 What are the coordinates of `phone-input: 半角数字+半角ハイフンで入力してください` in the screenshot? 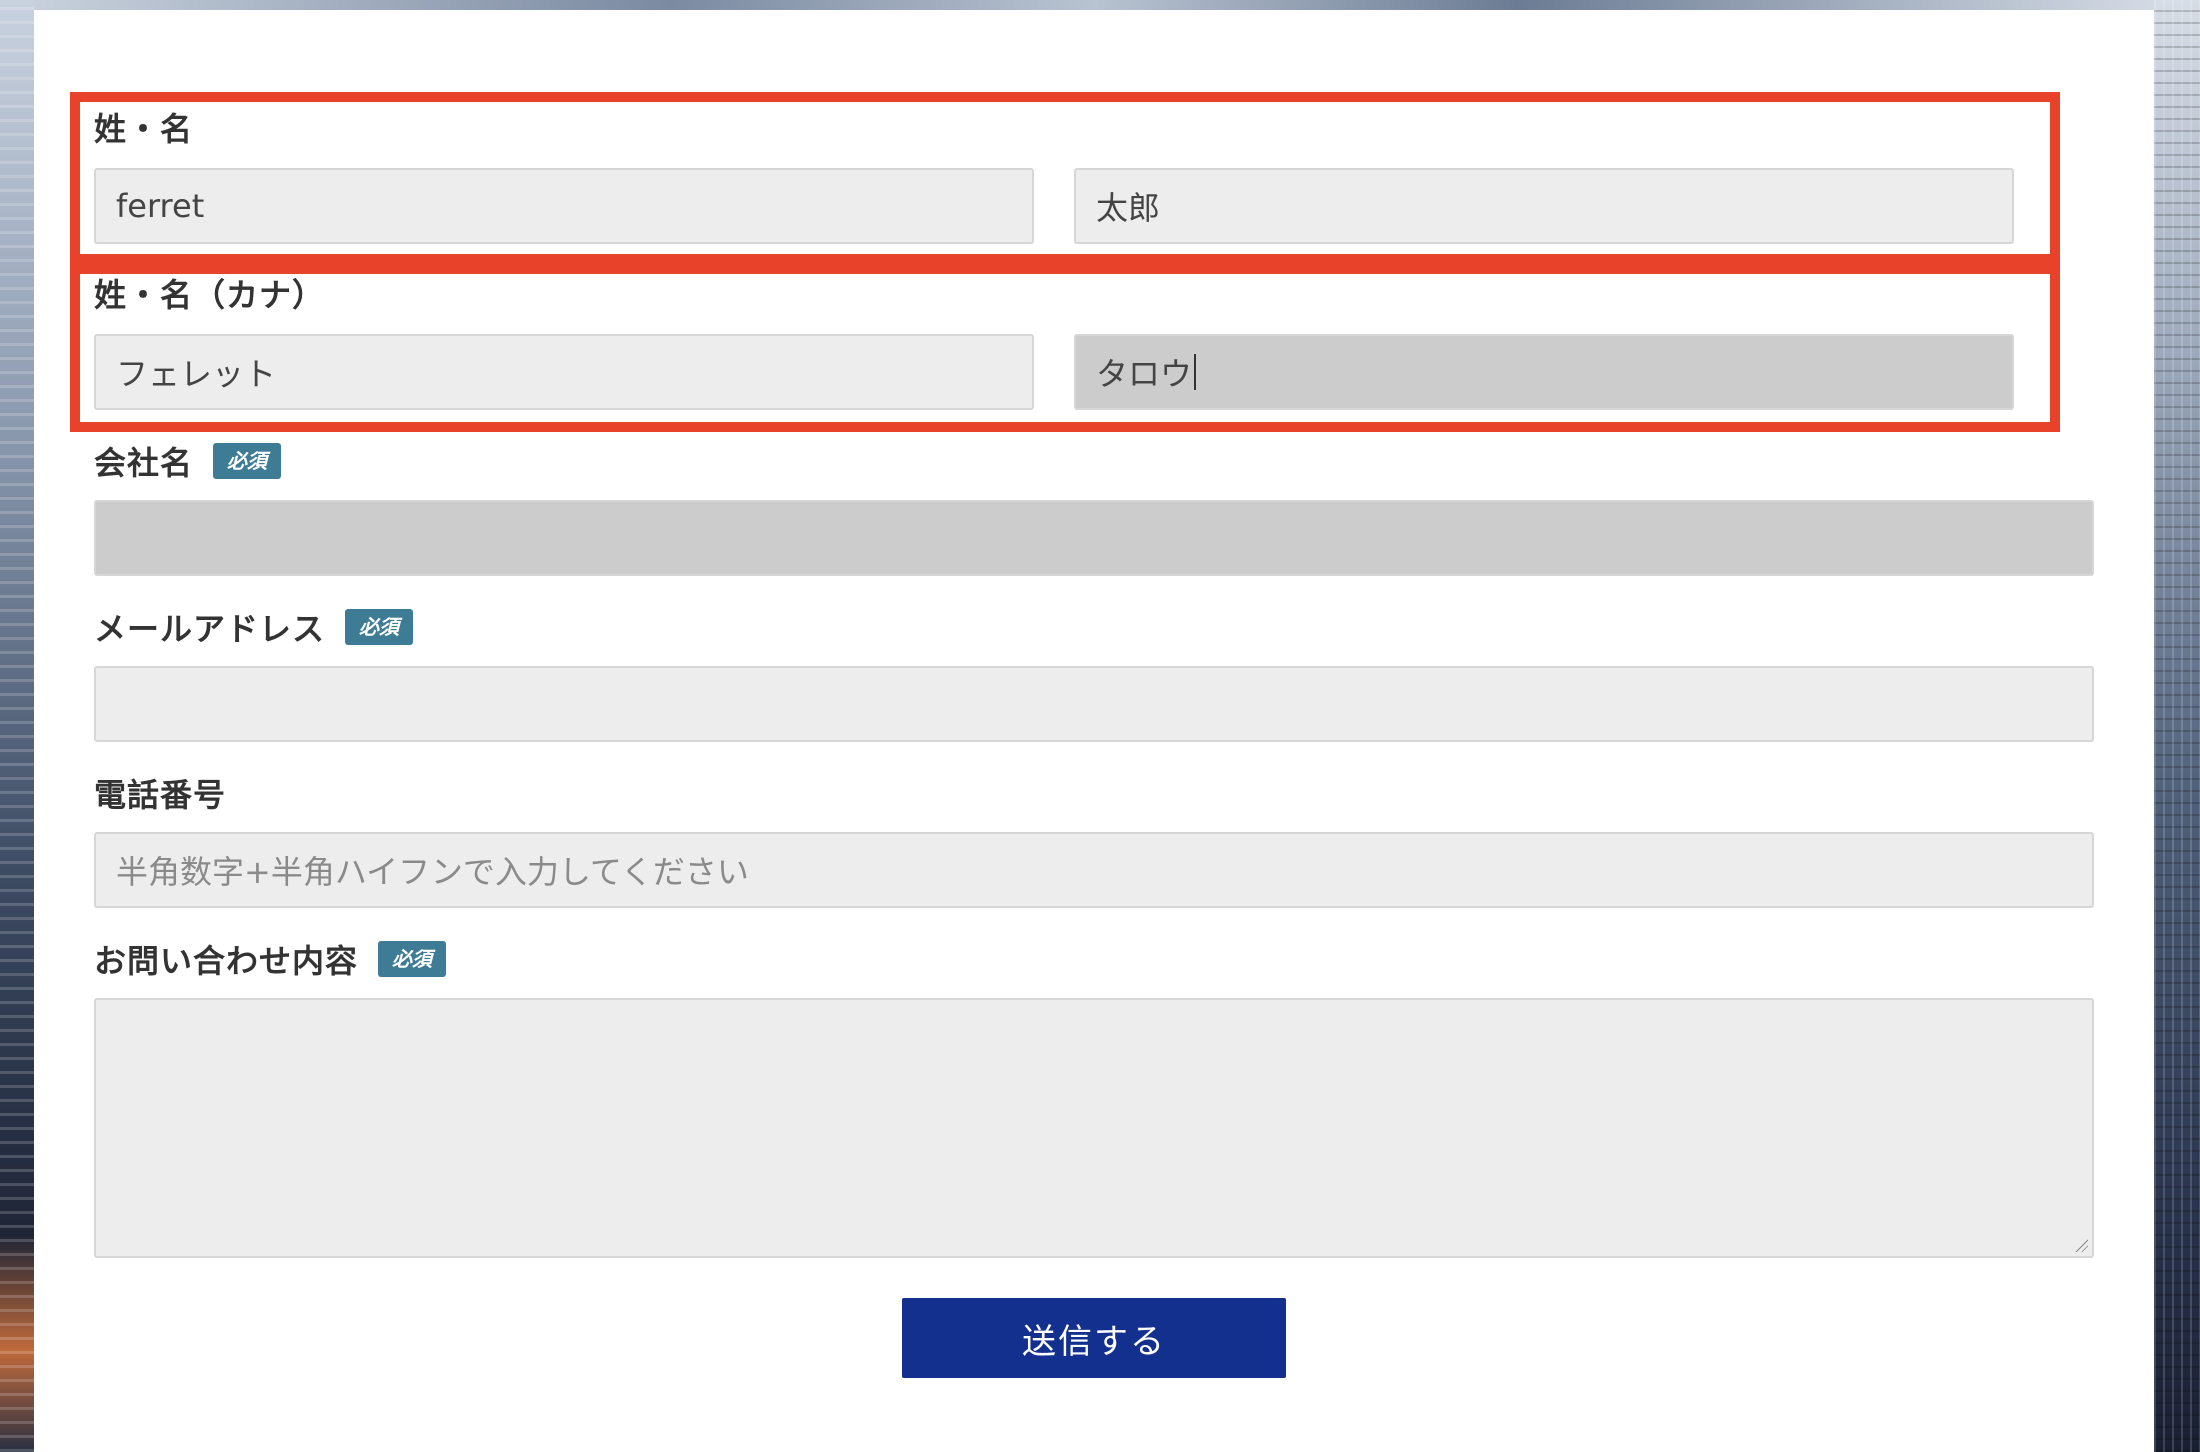 It's located at (1094, 870).